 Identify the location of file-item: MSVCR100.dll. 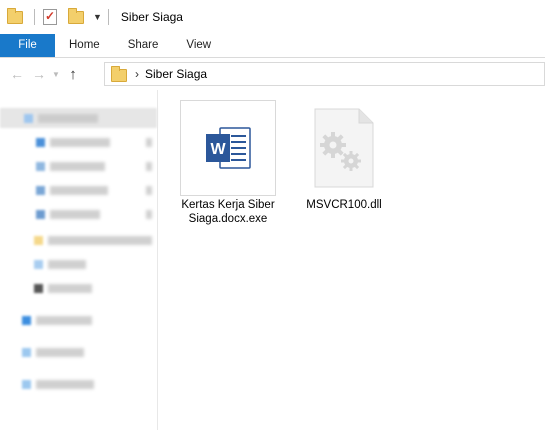
(344, 156).